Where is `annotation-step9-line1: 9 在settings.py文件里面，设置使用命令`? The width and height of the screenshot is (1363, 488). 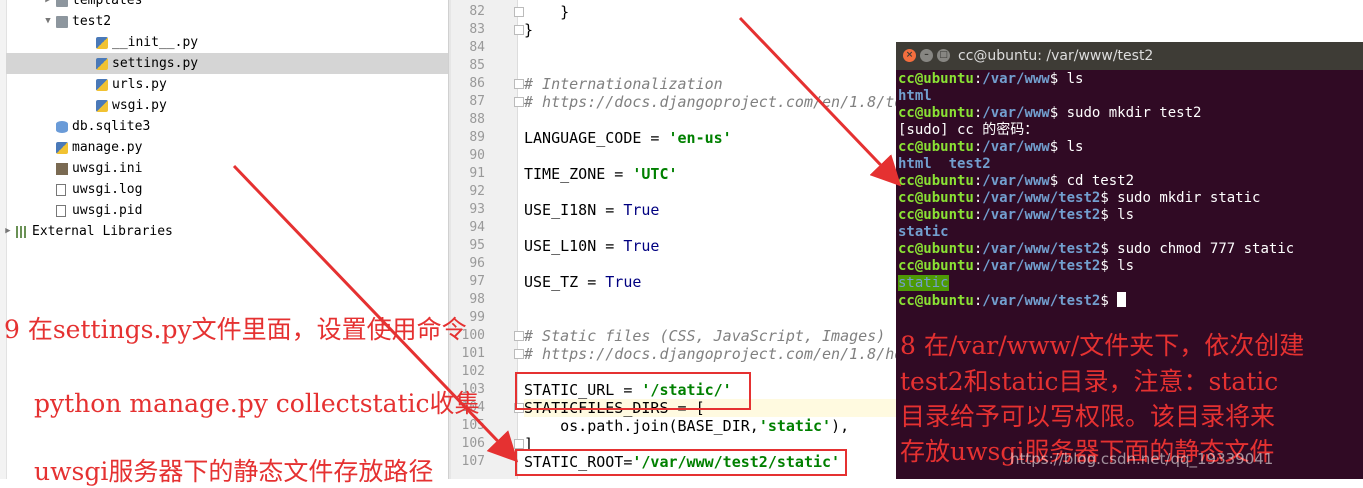 annotation-step9-line1: 9 在settings.py文件里面，设置使用命令 is located at coordinates (235, 329).